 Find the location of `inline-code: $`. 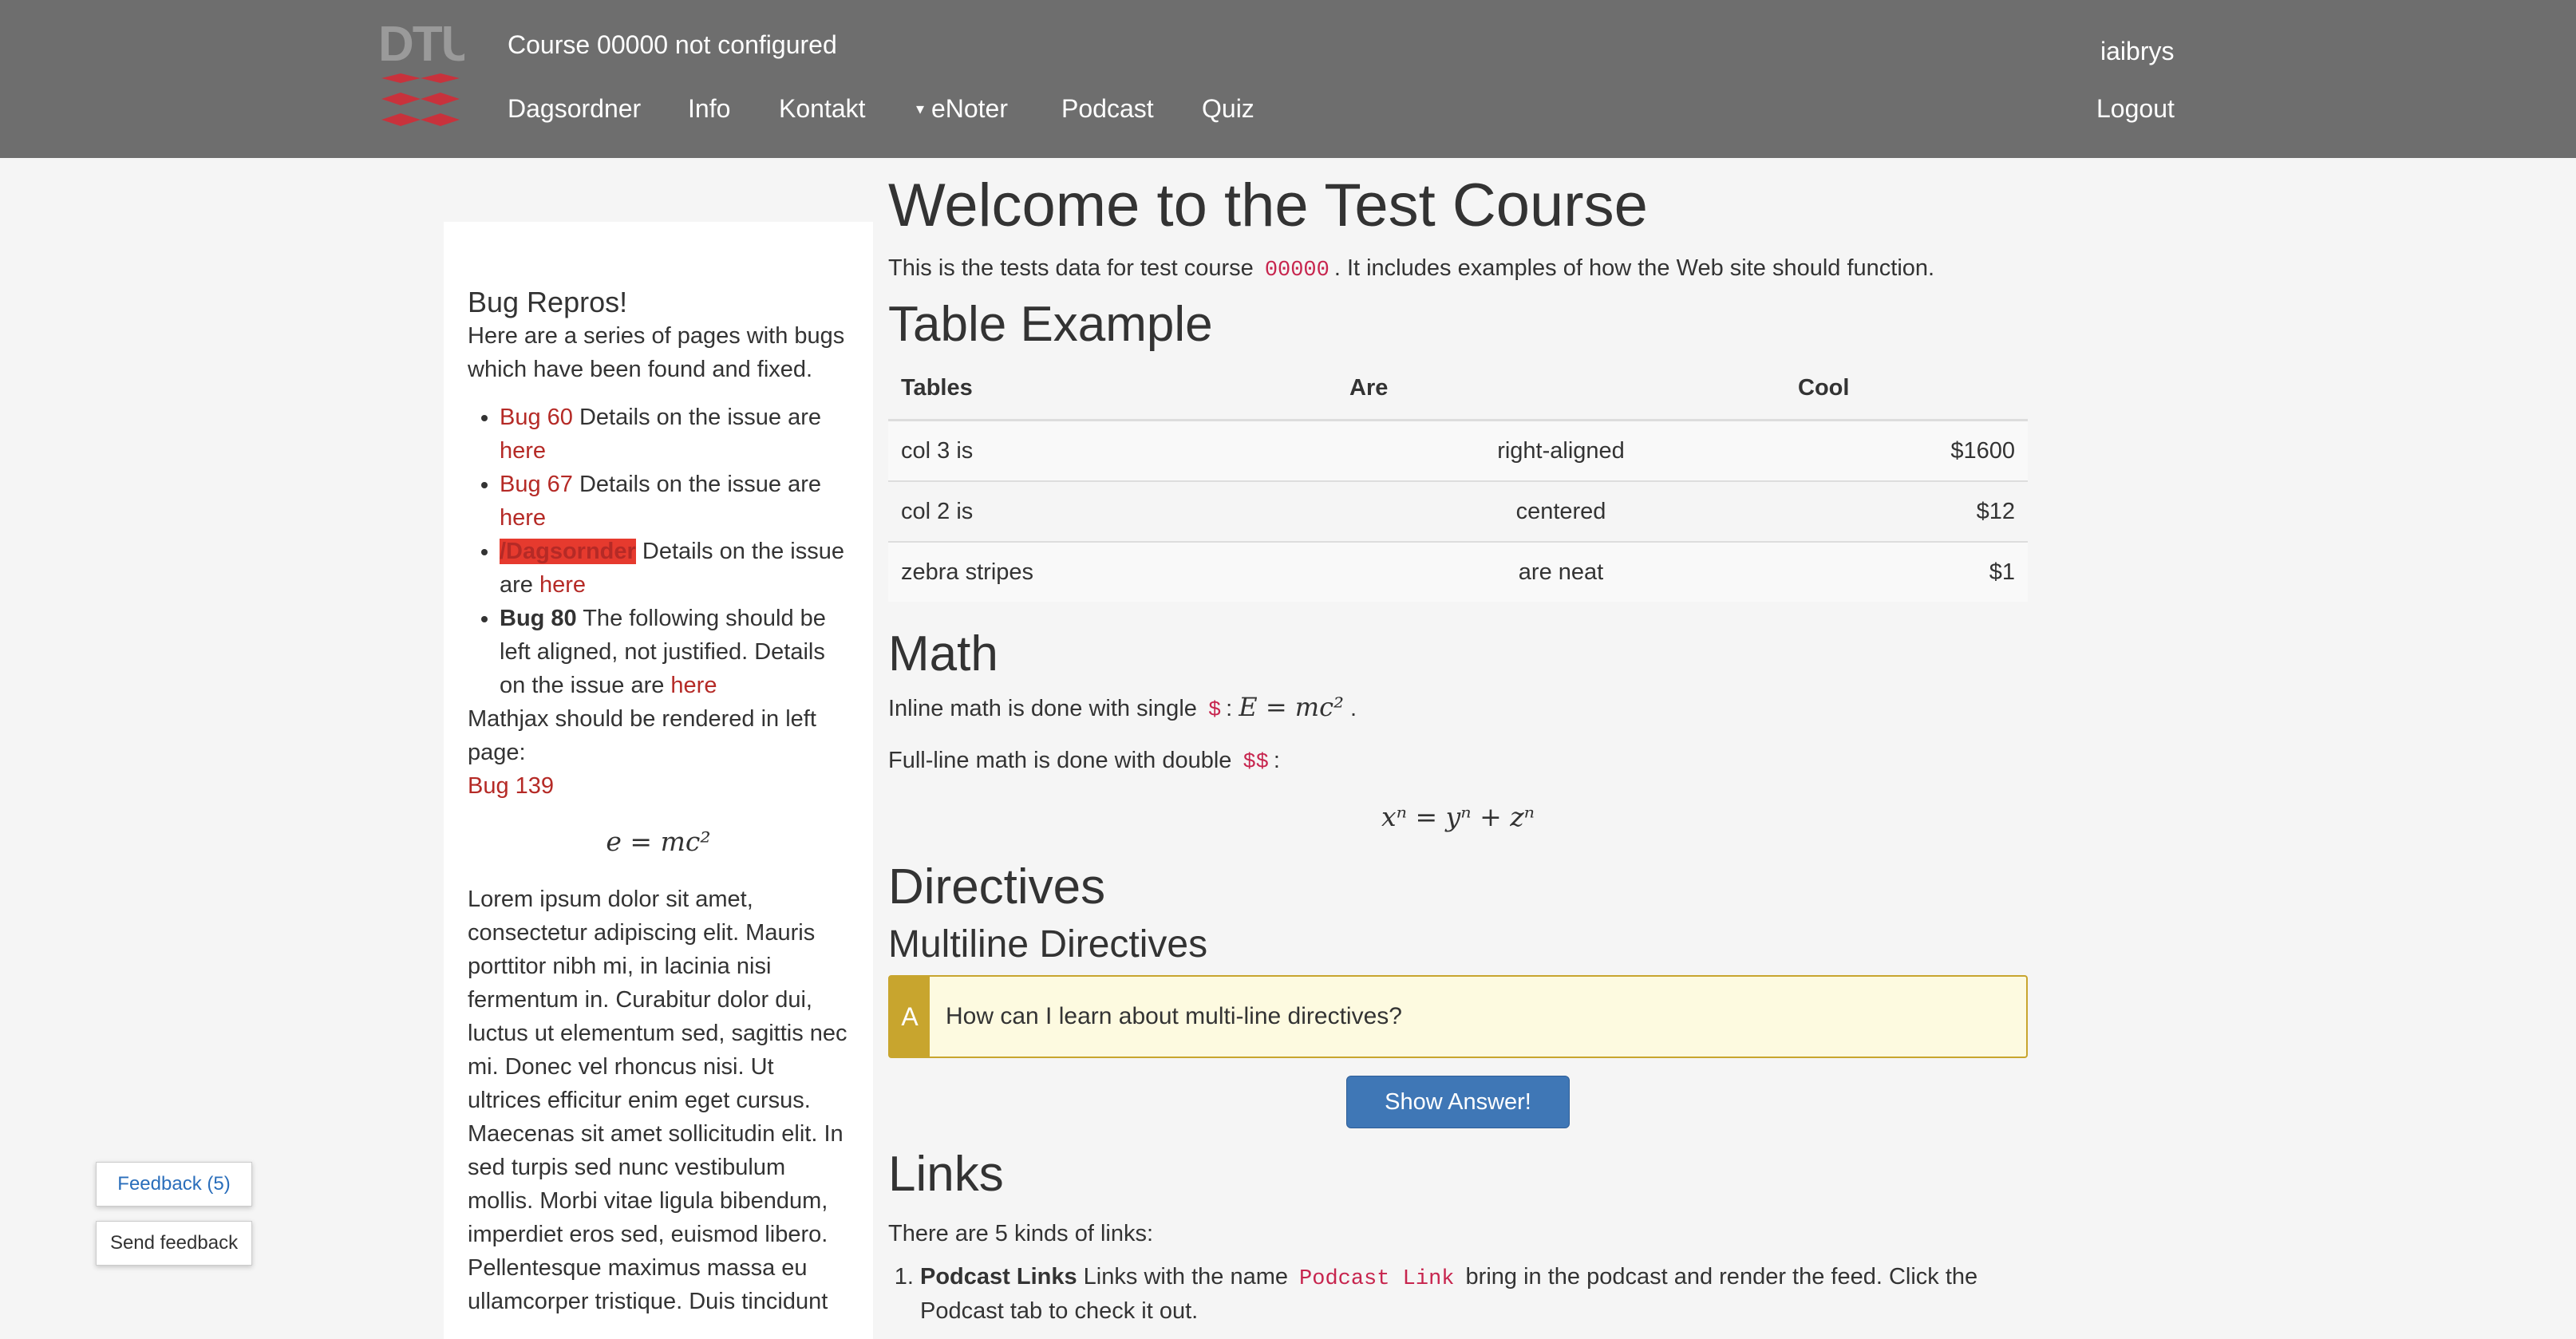

inline-code: $ is located at coordinates (1214, 711).